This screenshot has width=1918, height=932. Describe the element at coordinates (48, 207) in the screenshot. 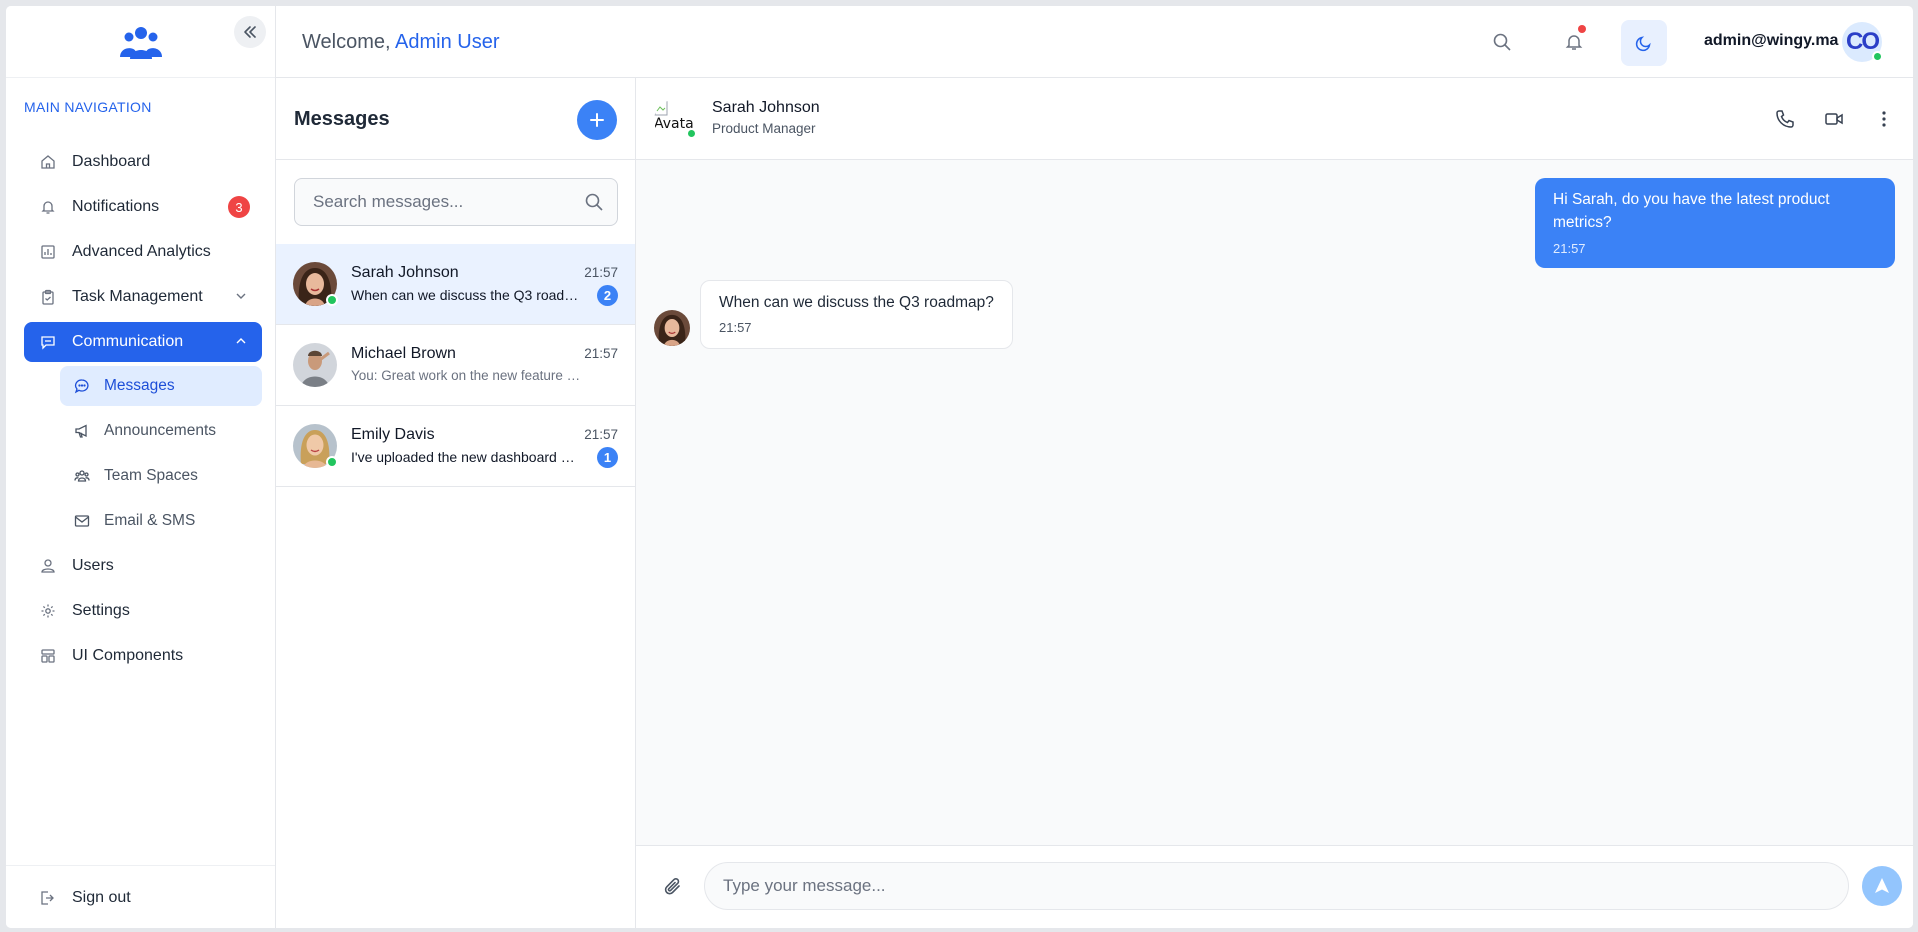

I see `bell-icon` at that location.